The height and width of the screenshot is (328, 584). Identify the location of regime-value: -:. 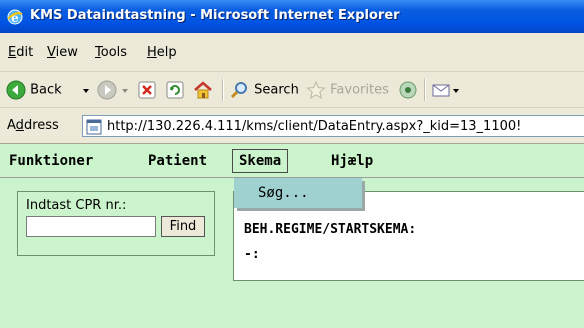
(252, 254).